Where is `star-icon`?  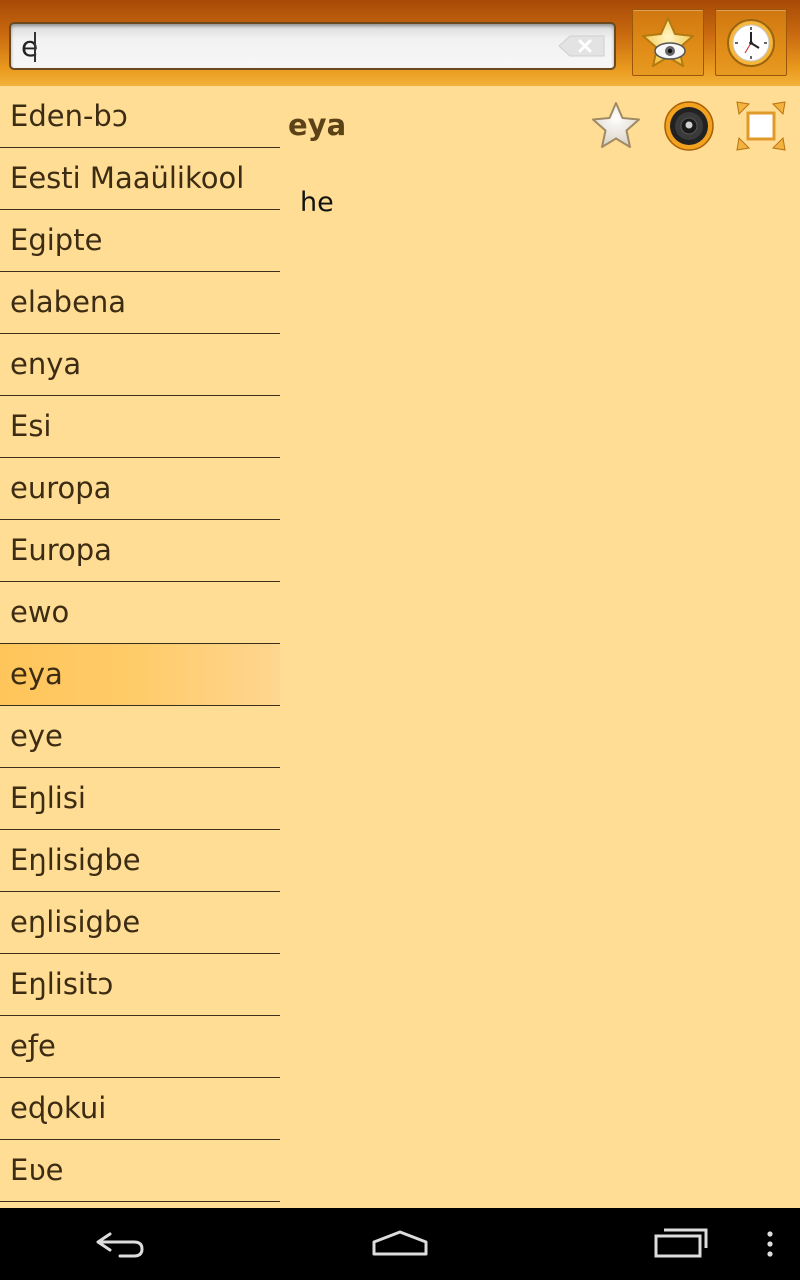 star-icon is located at coordinates (616, 126).